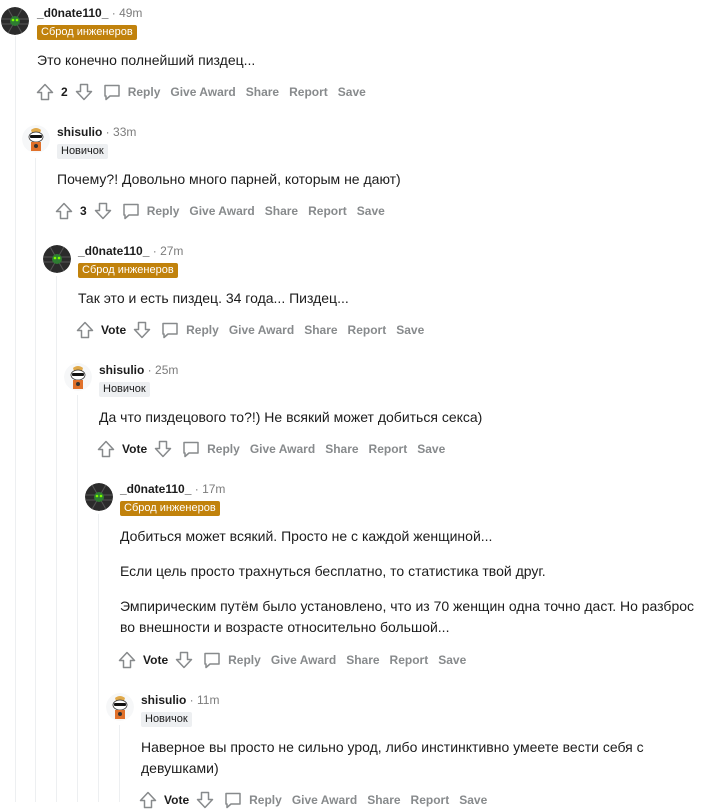 The width and height of the screenshot is (707, 812). I want to click on comment-actions: 2 Reply Give Award Share Report Save, so click(200, 92).